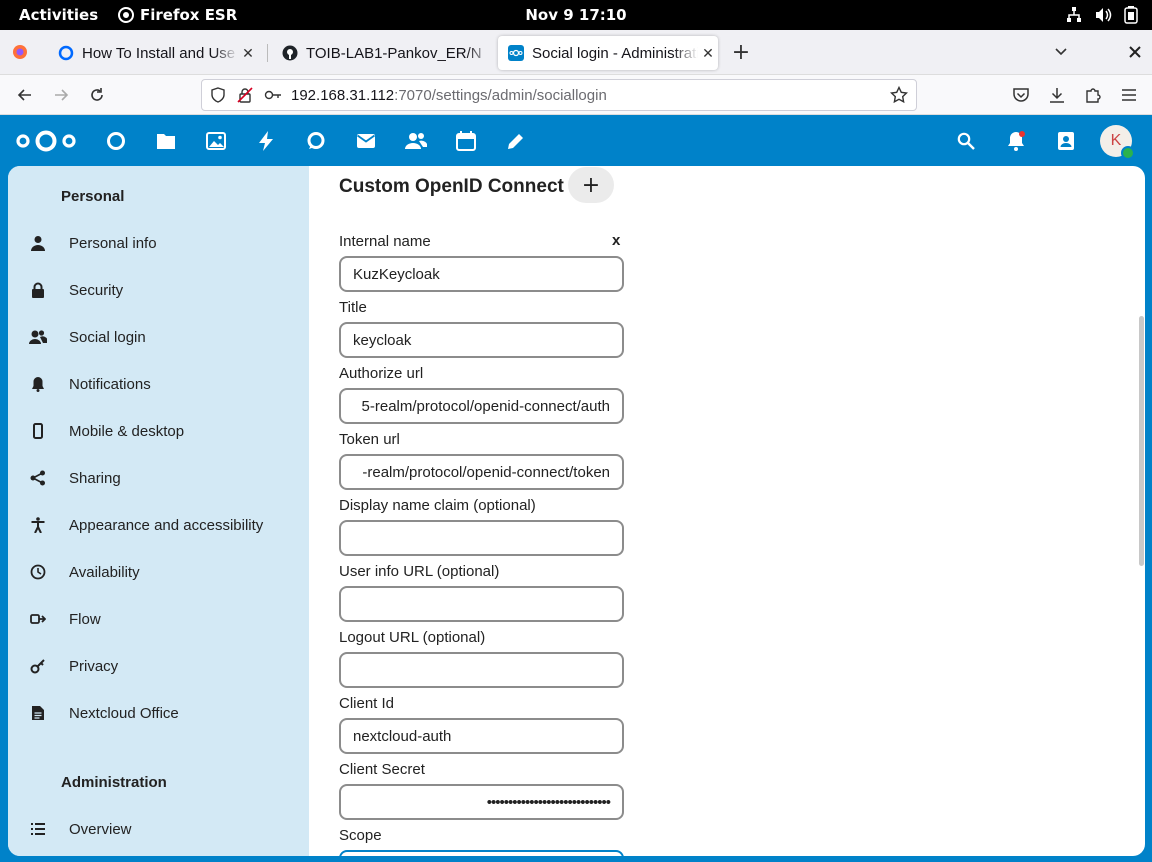  I want to click on photos-icon, so click(216, 141).